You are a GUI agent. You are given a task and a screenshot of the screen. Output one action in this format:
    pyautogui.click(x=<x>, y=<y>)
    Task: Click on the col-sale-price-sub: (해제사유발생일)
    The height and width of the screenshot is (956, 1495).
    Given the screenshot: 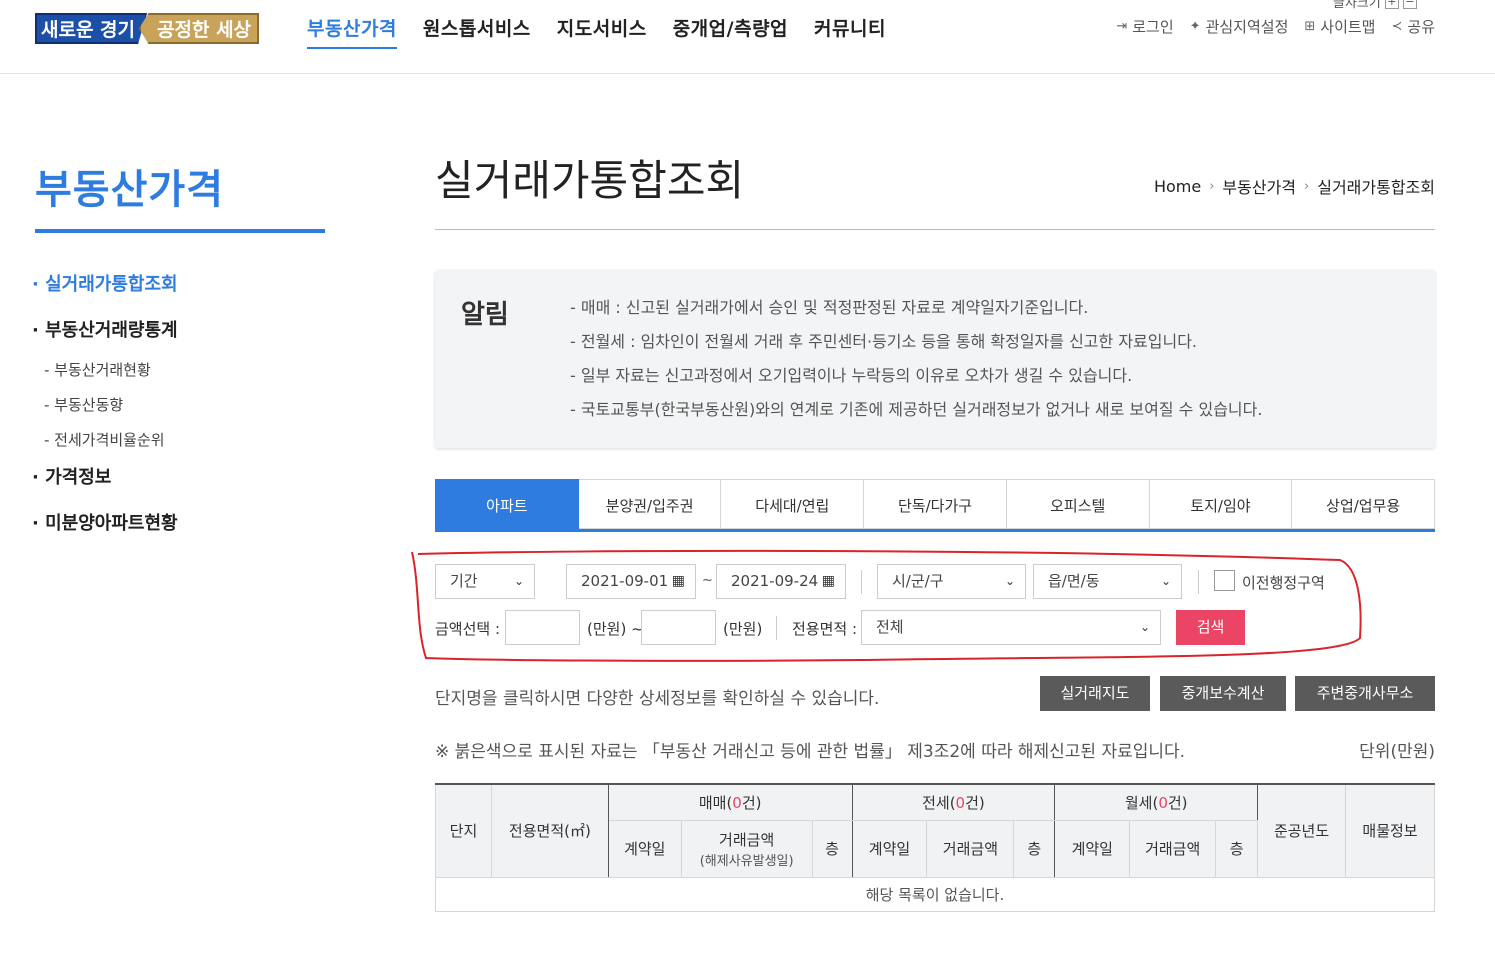 What is the action you would take?
    pyautogui.click(x=746, y=861)
    